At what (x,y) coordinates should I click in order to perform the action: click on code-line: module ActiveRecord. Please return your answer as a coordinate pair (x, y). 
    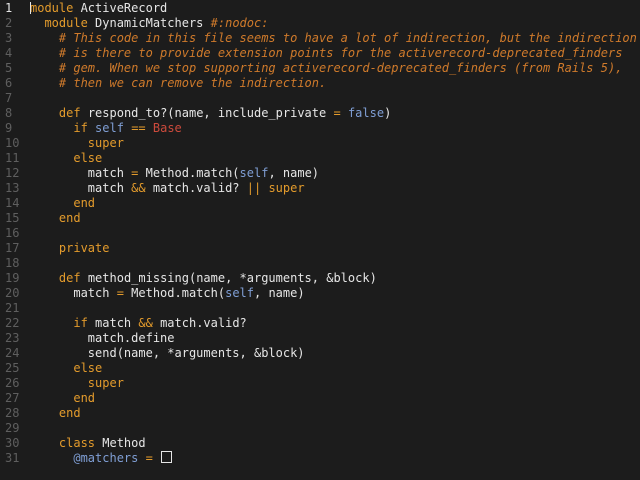
    Looking at the image, I should click on (98, 8).